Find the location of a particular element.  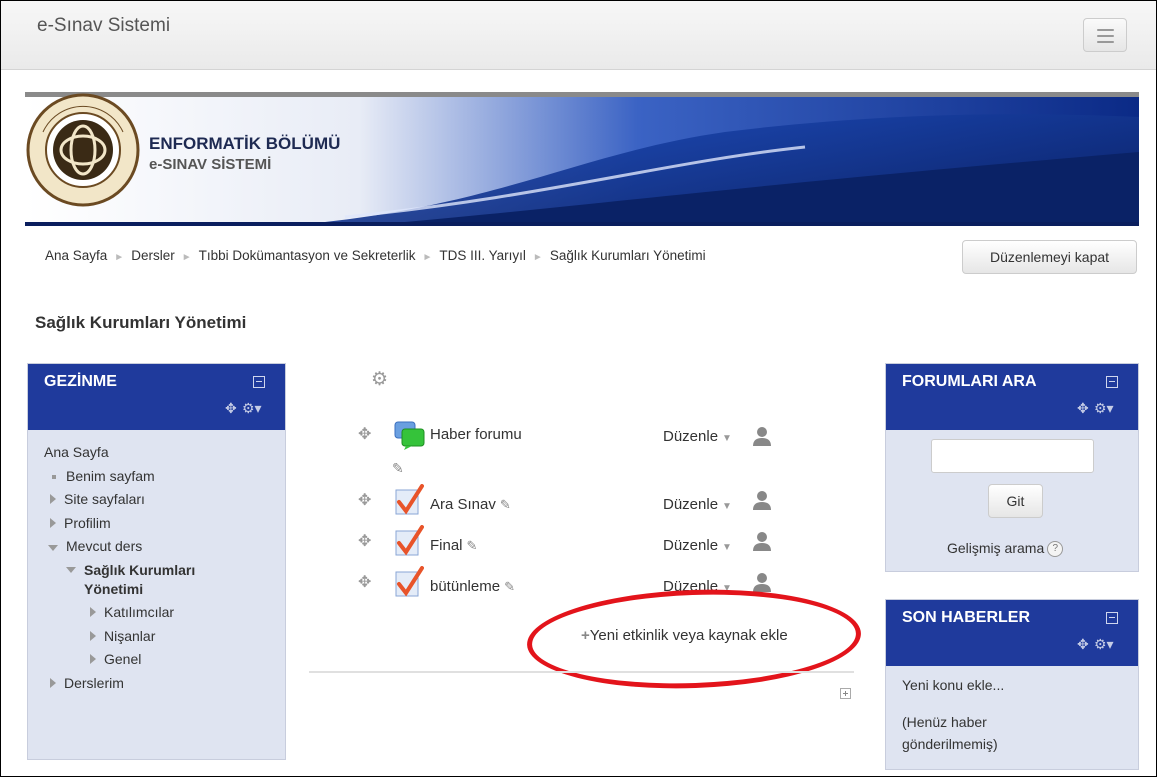

nav-item-my-courses: Derslerim is located at coordinates (134, 684).